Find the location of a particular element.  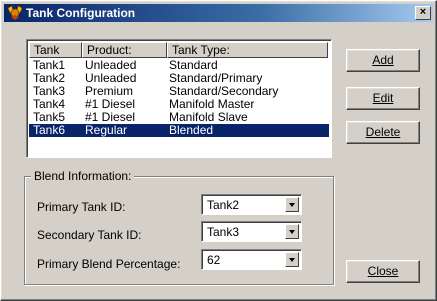

primary-tank-value: Tank2 is located at coordinates (223, 205).